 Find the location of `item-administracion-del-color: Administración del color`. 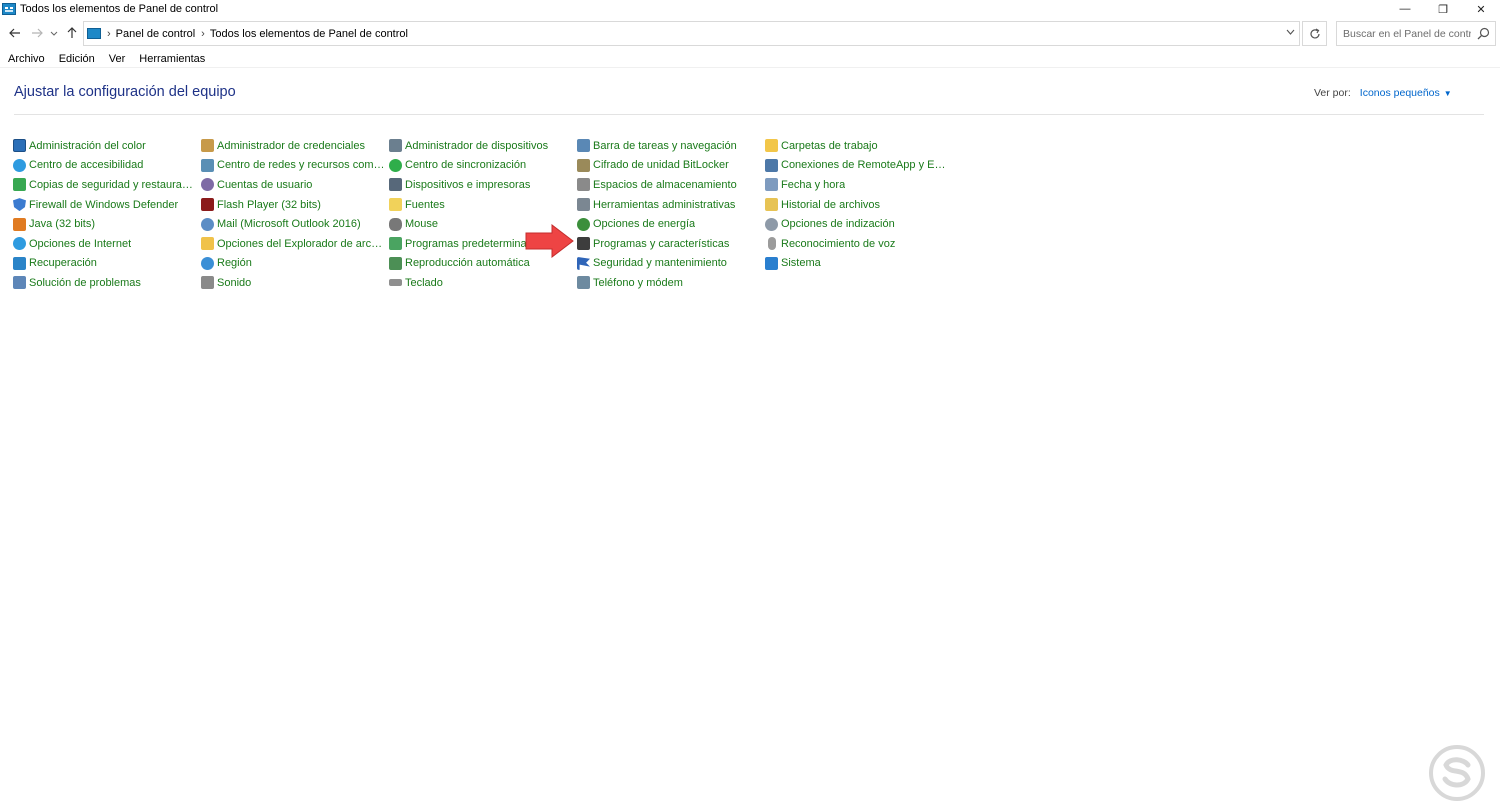

item-administracion-del-color: Administración del color is located at coordinates (107, 146).